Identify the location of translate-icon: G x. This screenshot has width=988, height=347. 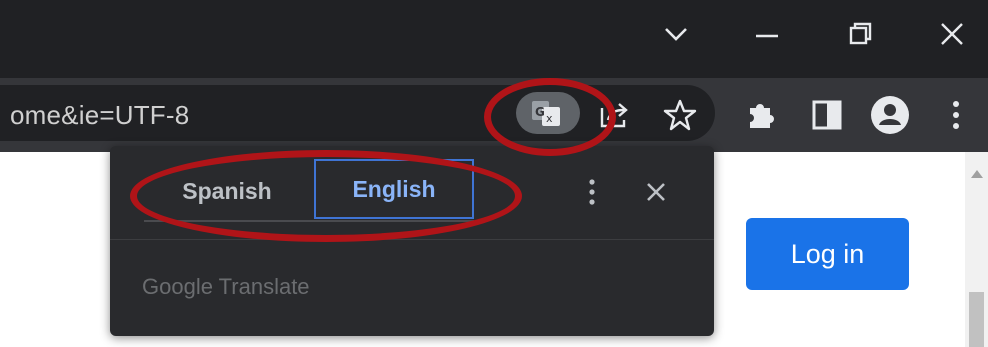
(548, 113).